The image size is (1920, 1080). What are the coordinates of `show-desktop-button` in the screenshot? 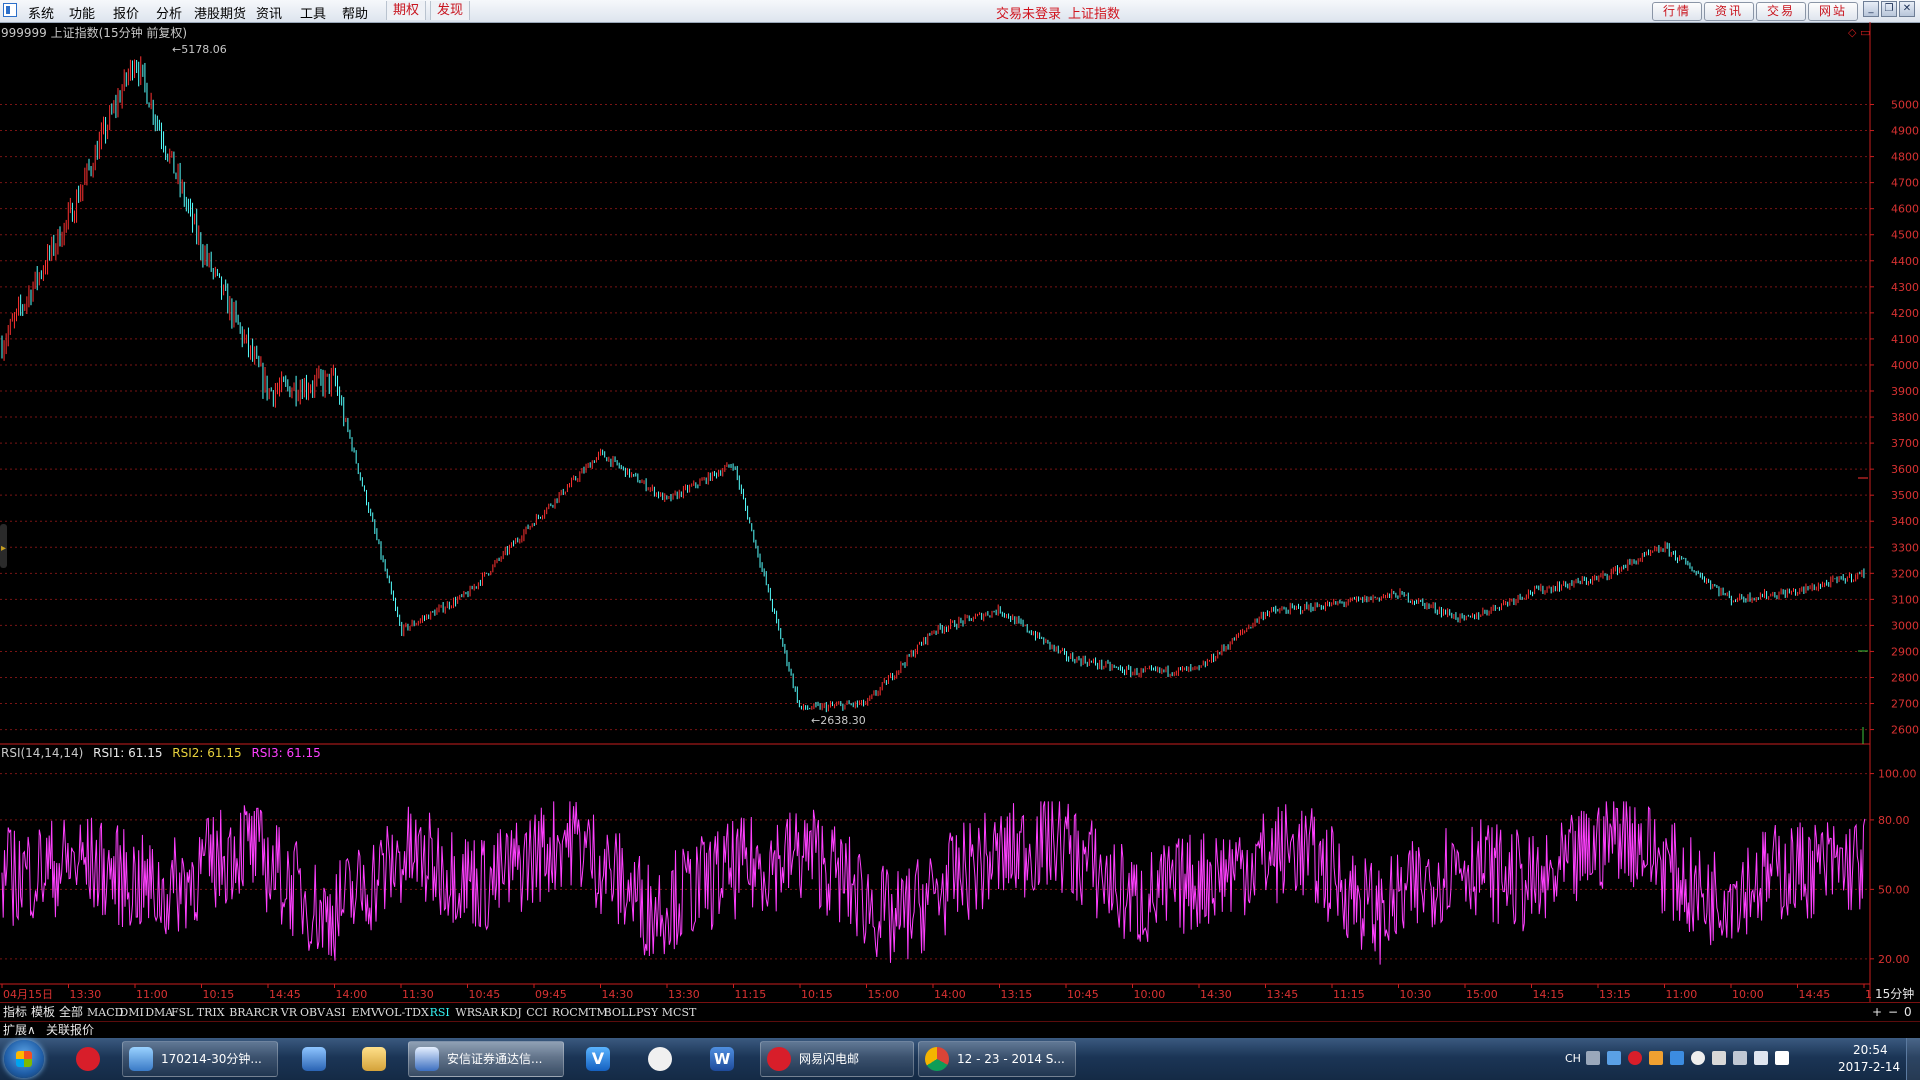 It's located at (1913, 1059).